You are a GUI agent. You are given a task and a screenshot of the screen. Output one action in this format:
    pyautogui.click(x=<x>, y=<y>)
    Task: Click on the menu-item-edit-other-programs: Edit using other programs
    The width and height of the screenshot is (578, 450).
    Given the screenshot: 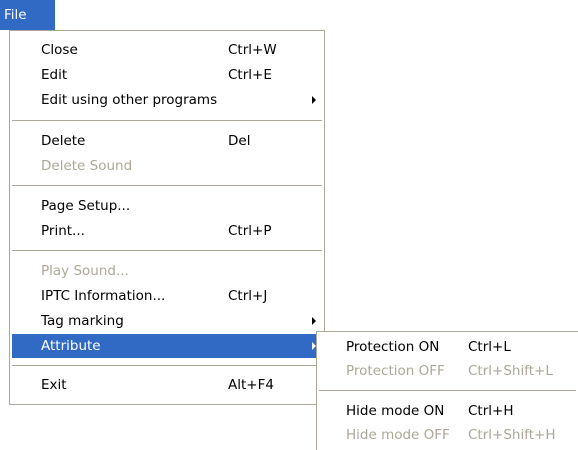 What is the action you would take?
    pyautogui.click(x=167, y=100)
    